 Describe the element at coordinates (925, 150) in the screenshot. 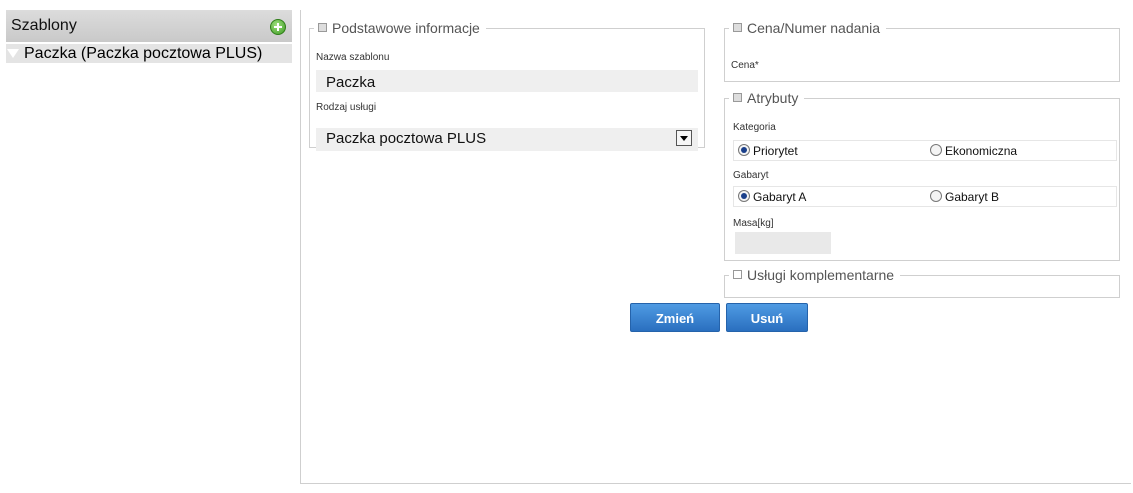

I see `category-radio-group: Priorytet Ekonomiczna` at that location.